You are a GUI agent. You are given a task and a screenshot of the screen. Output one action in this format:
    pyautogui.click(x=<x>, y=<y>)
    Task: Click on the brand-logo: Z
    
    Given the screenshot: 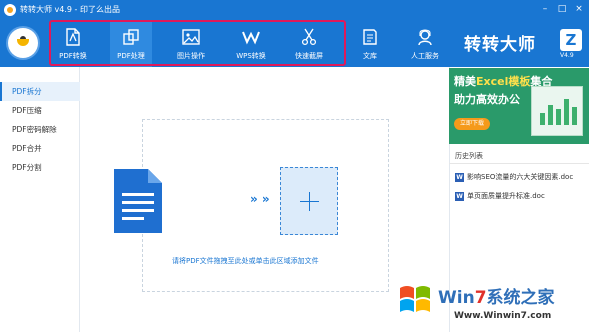 What is the action you would take?
    pyautogui.click(x=571, y=40)
    